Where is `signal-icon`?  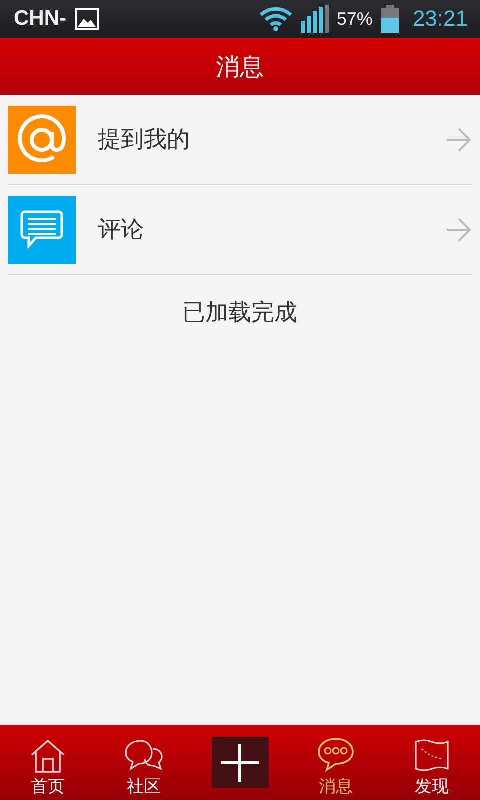
signal-icon is located at coordinates (314, 19).